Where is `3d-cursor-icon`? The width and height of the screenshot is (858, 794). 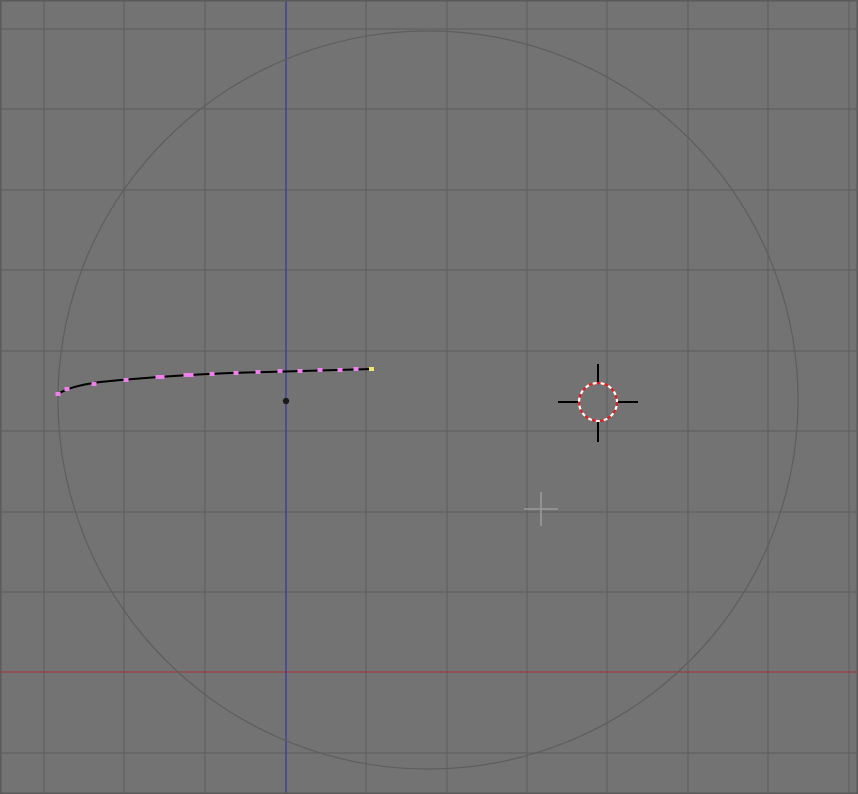 3d-cursor-icon is located at coordinates (598, 403).